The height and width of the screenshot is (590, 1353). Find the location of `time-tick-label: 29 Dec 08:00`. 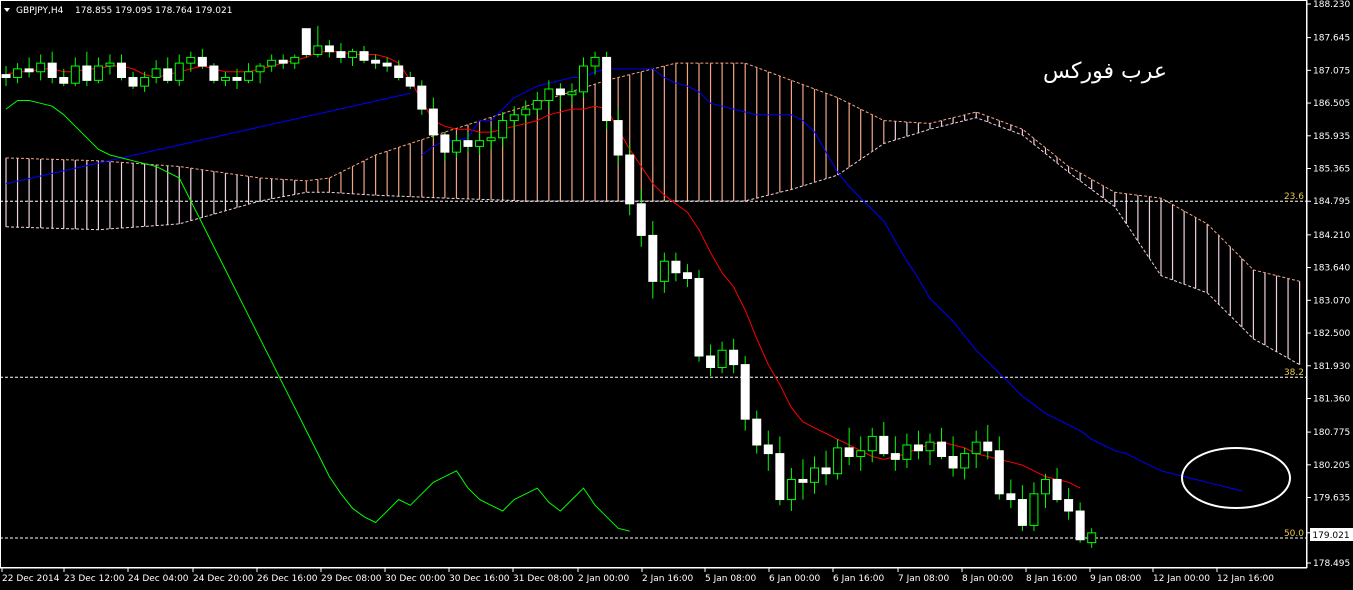

time-tick-label: 29 Dec 08:00 is located at coordinates (351, 579).